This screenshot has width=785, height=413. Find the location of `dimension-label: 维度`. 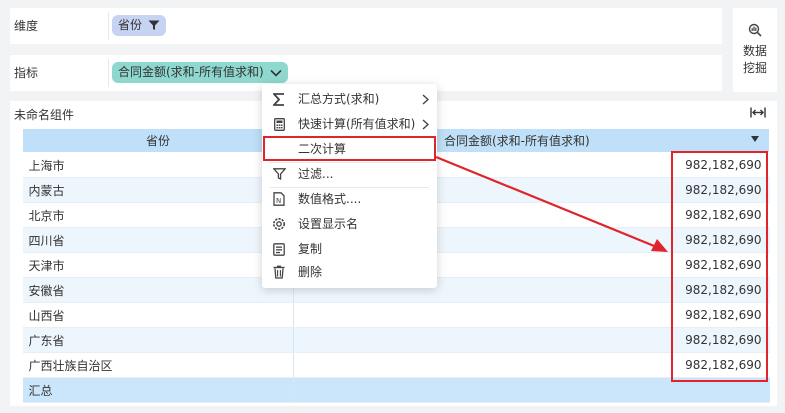

dimension-label: 维度 is located at coordinates (26, 26).